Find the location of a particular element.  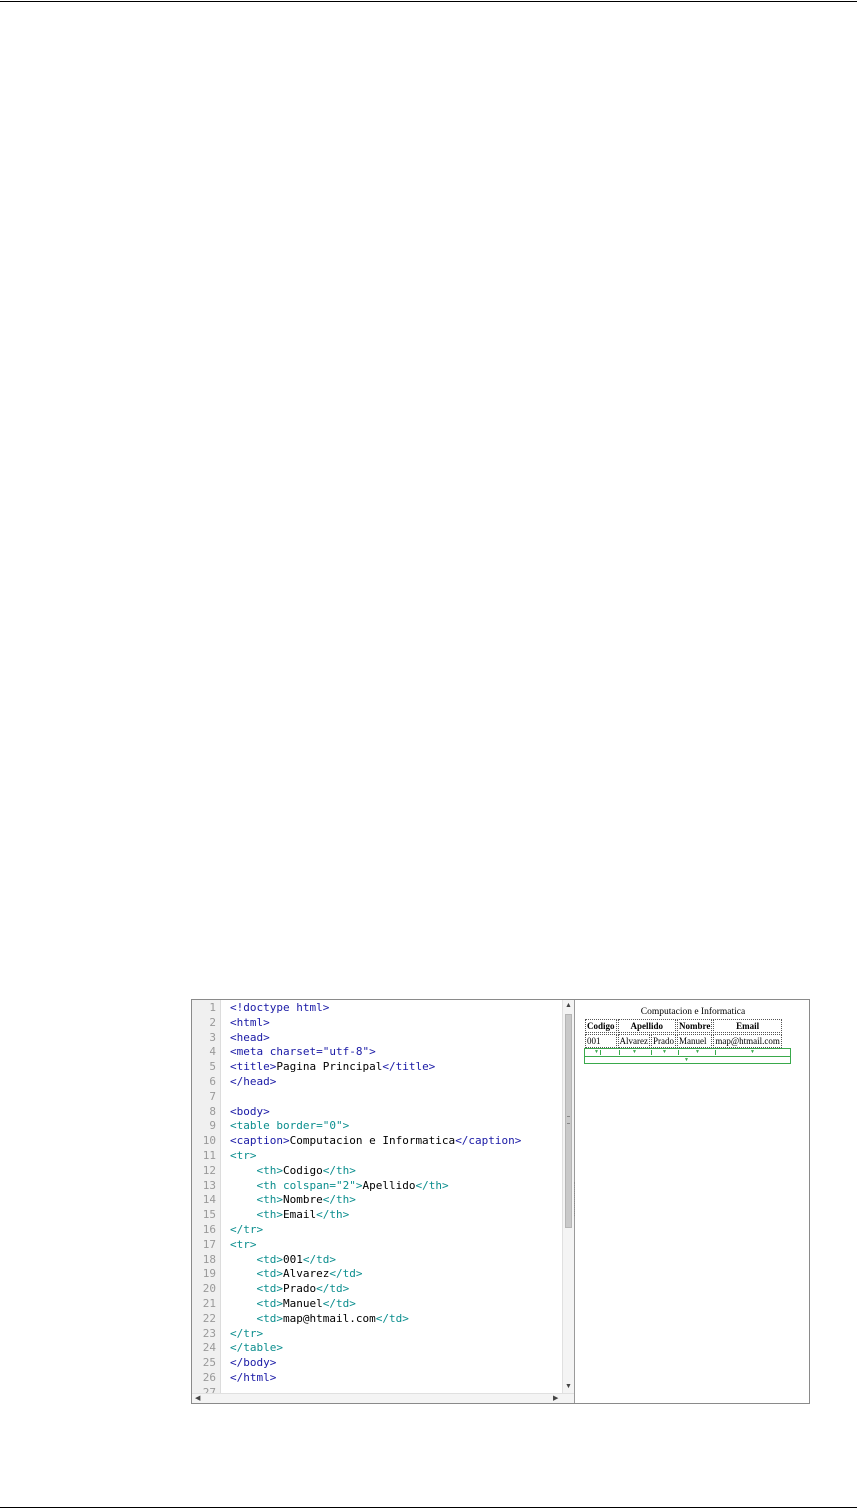

line-number: 10 is located at coordinates (209, 1141).